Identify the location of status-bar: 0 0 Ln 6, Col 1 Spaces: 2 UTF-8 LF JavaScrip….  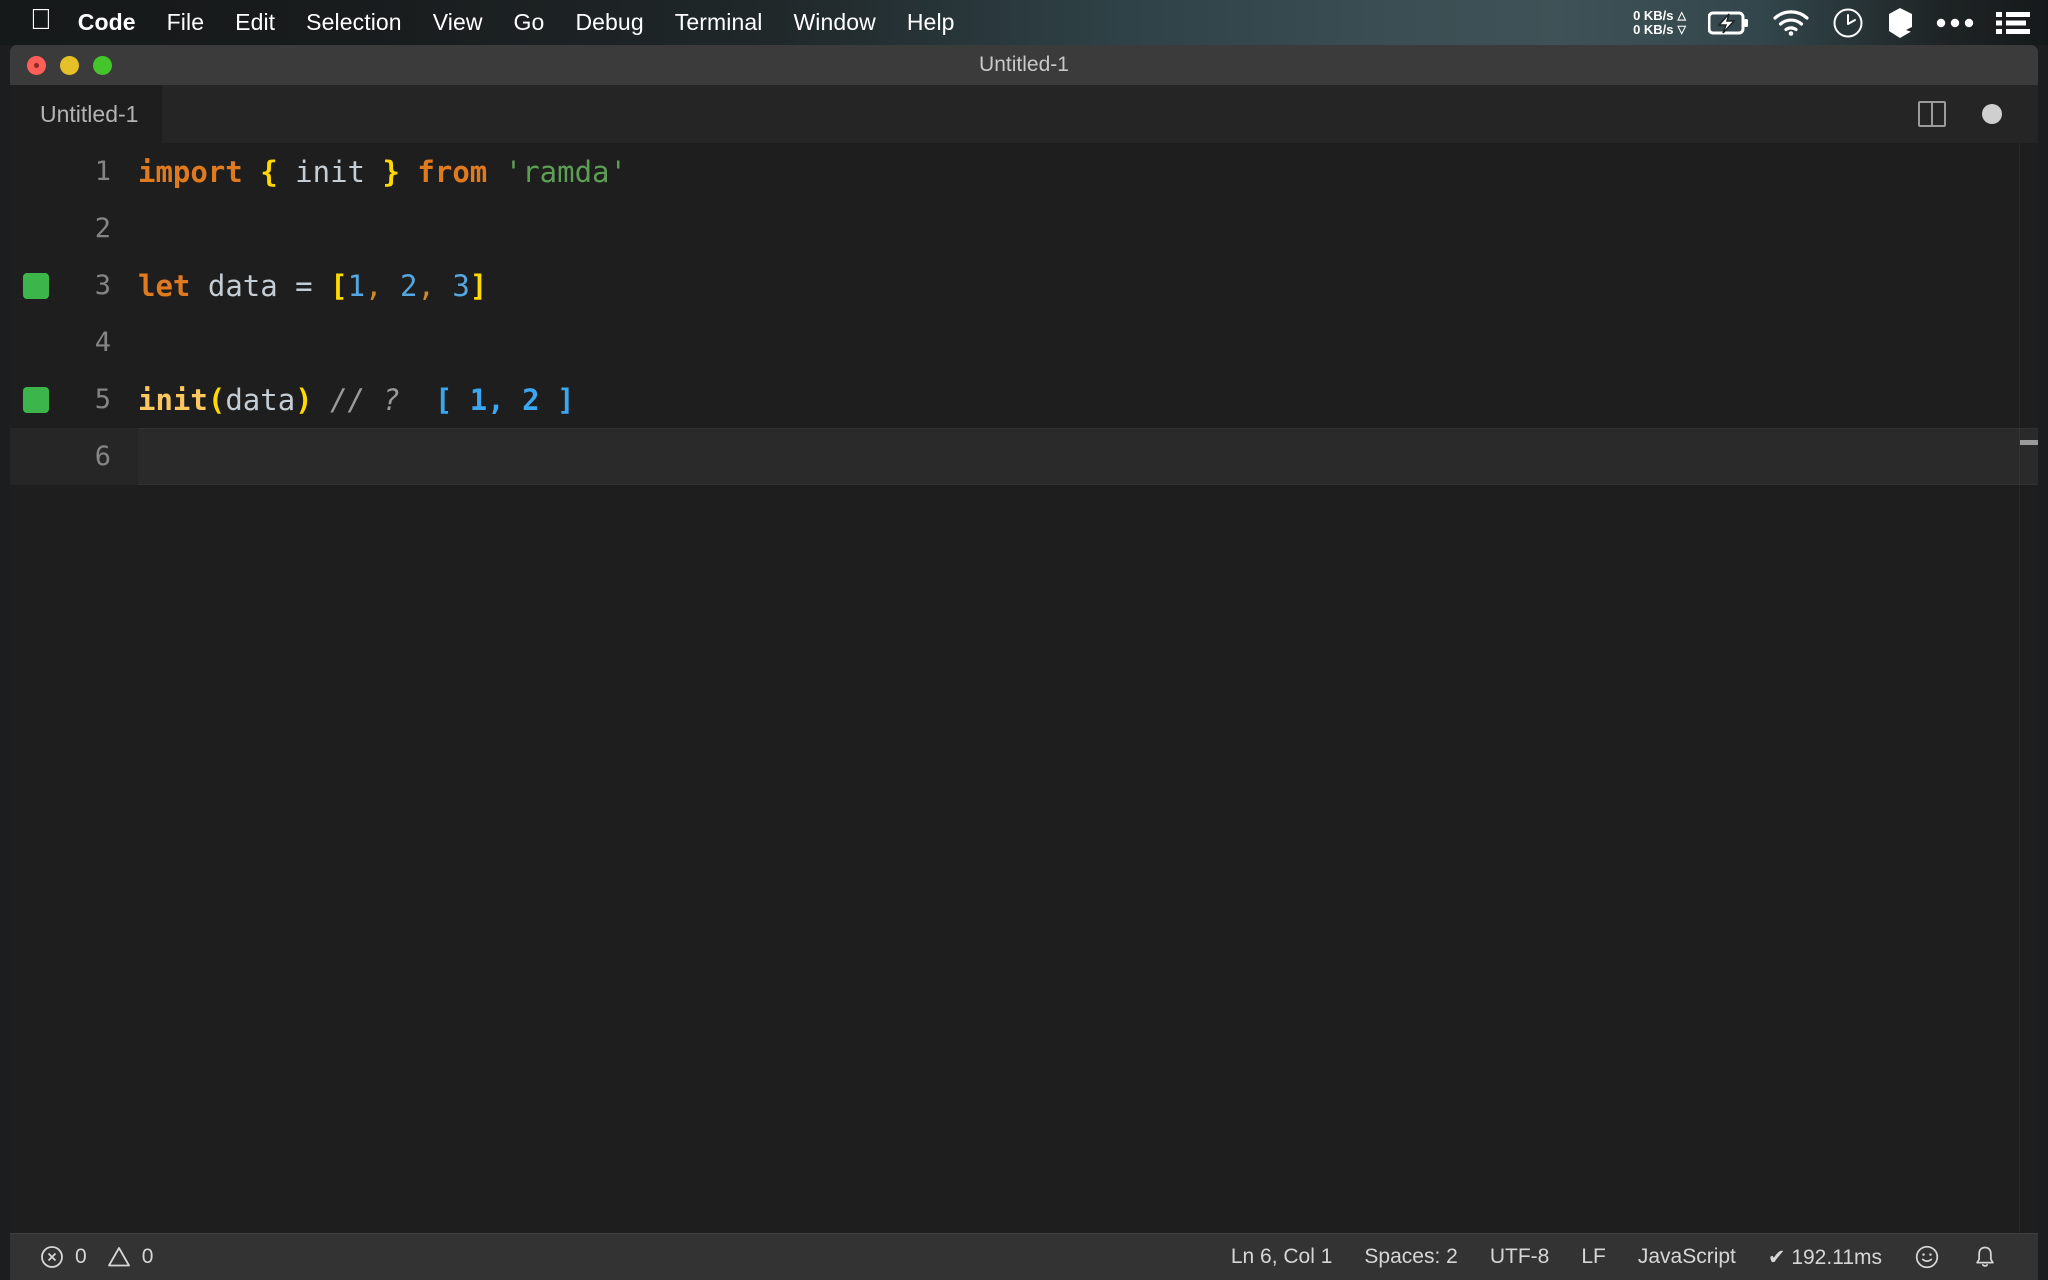
(1024, 1256).